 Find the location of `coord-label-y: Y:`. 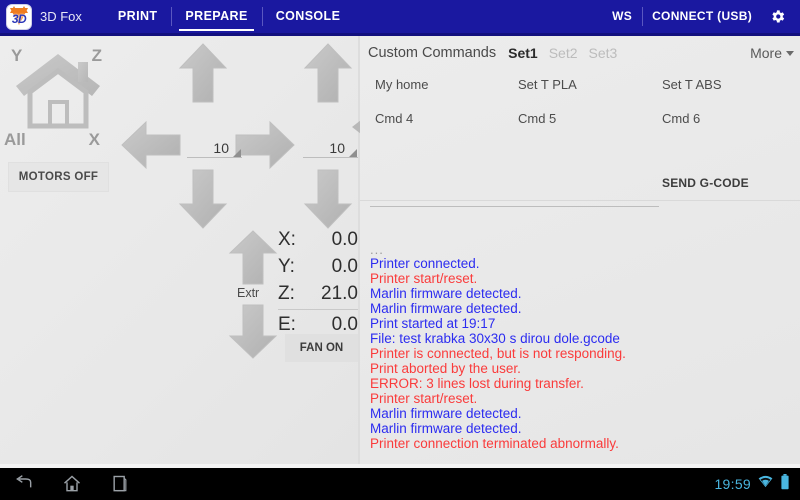

coord-label-y: Y: is located at coordinates (286, 266).